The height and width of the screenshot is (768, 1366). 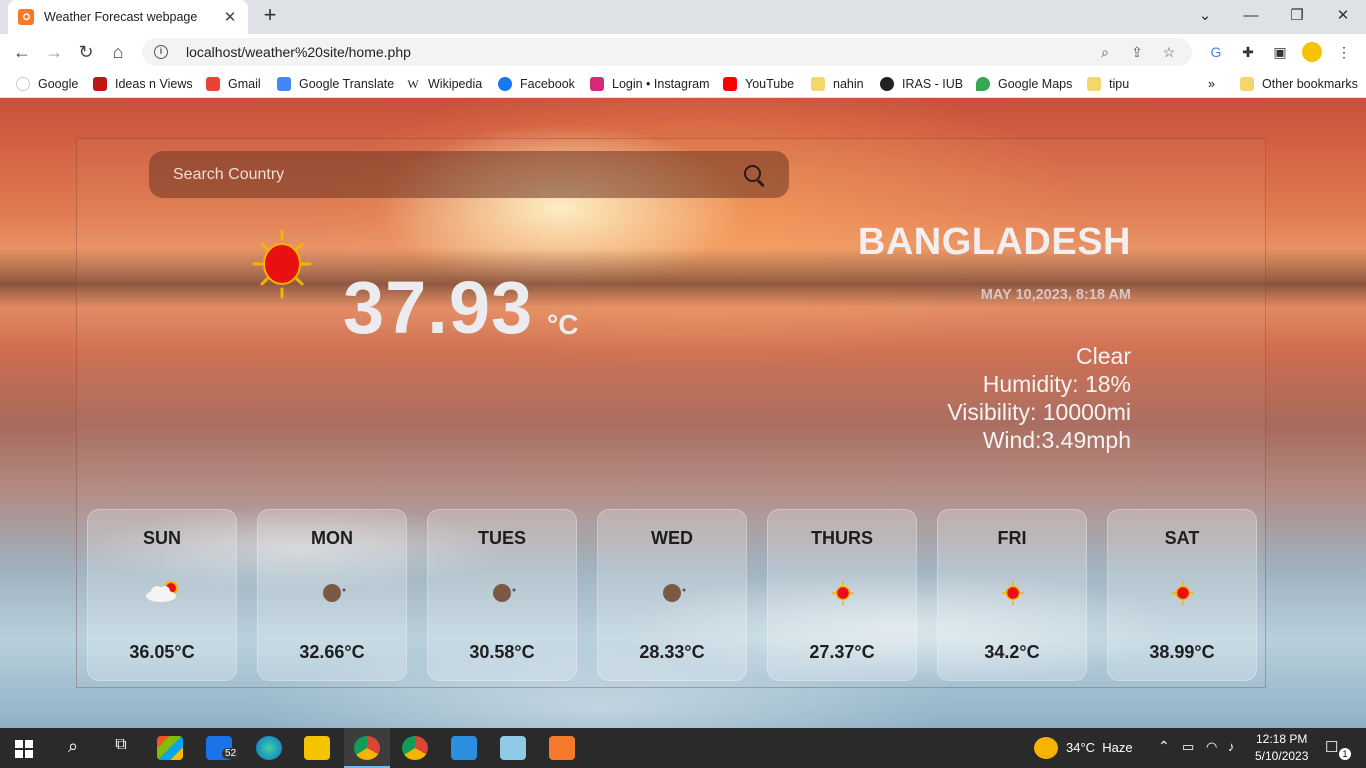 I want to click on home-button: ⌂, so click(x=118, y=52).